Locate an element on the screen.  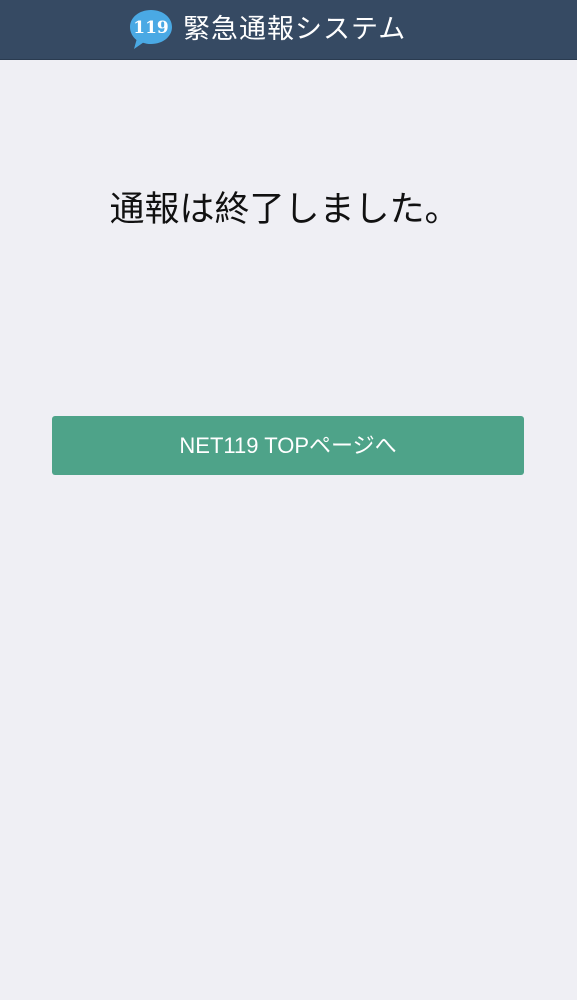
app-header: 119 緊急通報システム is located at coordinates (288, 30).